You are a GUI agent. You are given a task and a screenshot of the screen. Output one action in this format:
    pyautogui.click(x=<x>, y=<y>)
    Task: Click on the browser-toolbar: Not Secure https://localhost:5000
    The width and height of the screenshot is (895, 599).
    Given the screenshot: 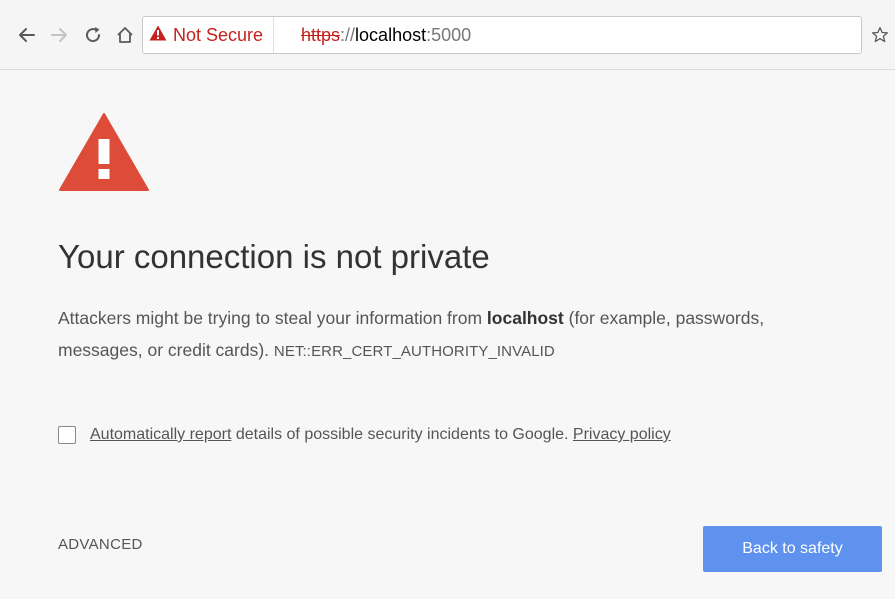 What is the action you would take?
    pyautogui.click(x=447, y=35)
    